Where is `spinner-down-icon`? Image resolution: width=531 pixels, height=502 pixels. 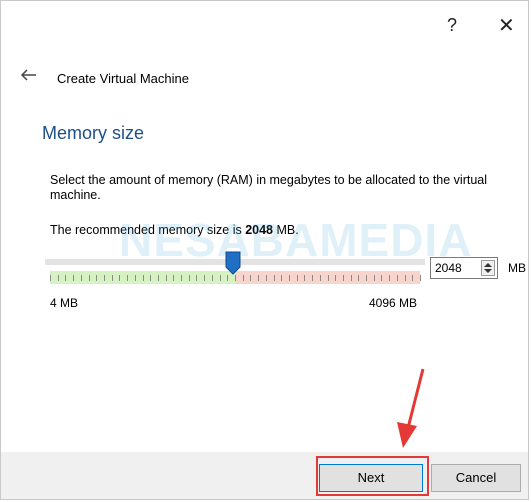
spinner-down-icon is located at coordinates (488, 271).